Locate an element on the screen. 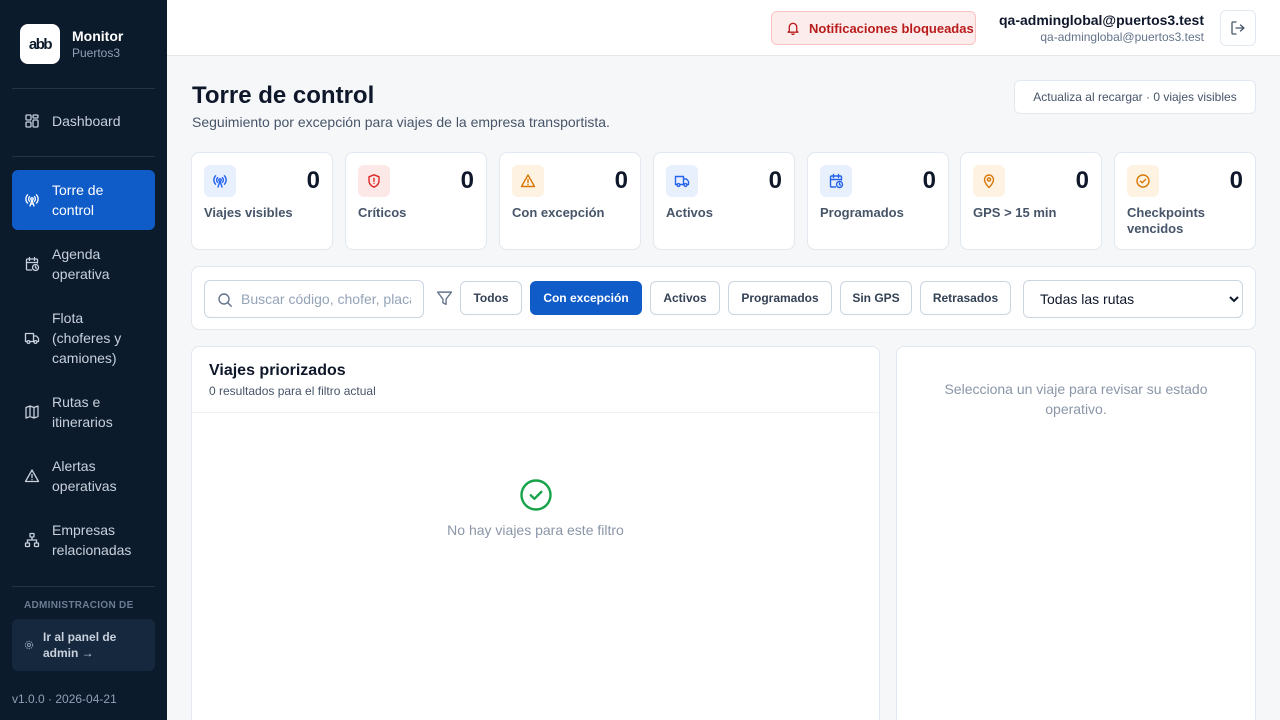  admin-panel-button: Ir al panel de admin → is located at coordinates (83, 645).